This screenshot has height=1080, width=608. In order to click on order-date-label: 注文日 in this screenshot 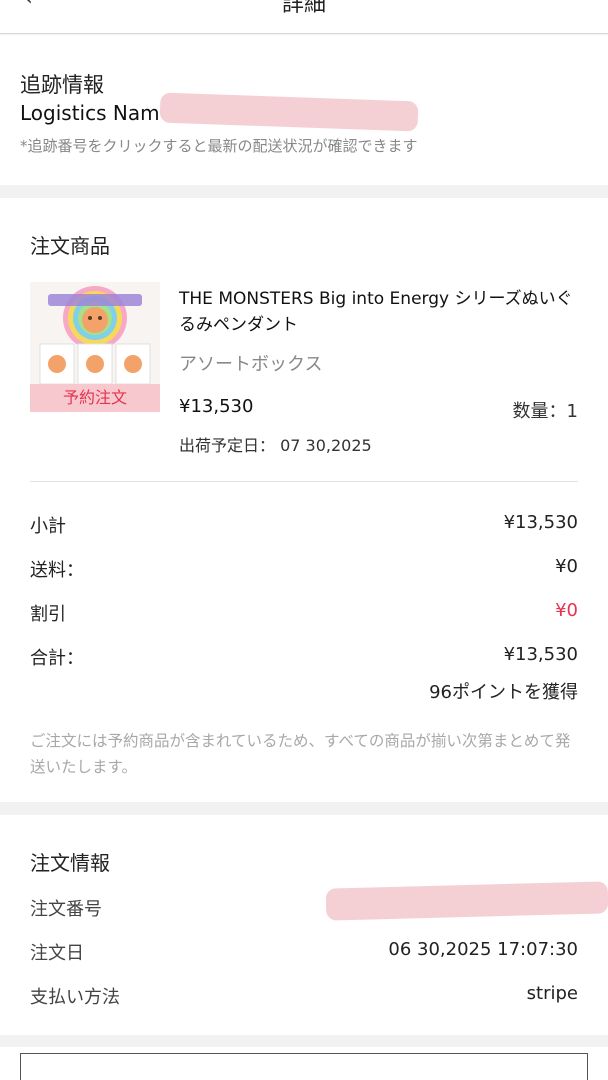, I will do `click(57, 953)`.